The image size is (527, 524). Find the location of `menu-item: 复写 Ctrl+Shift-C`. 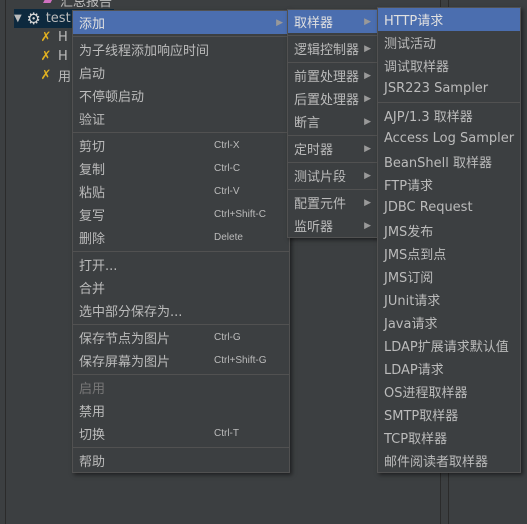

menu-item: 复写 Ctrl+Shift-C is located at coordinates (181, 214).